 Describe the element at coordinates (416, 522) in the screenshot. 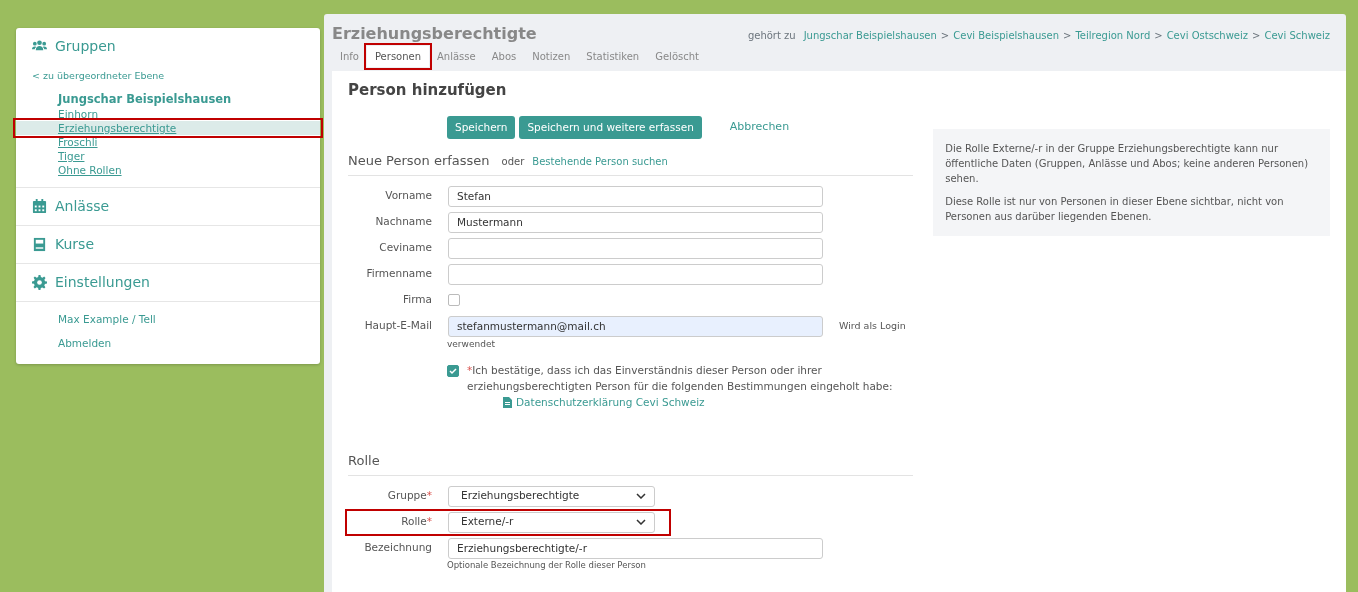

I see `field-label: Rolle*` at that location.